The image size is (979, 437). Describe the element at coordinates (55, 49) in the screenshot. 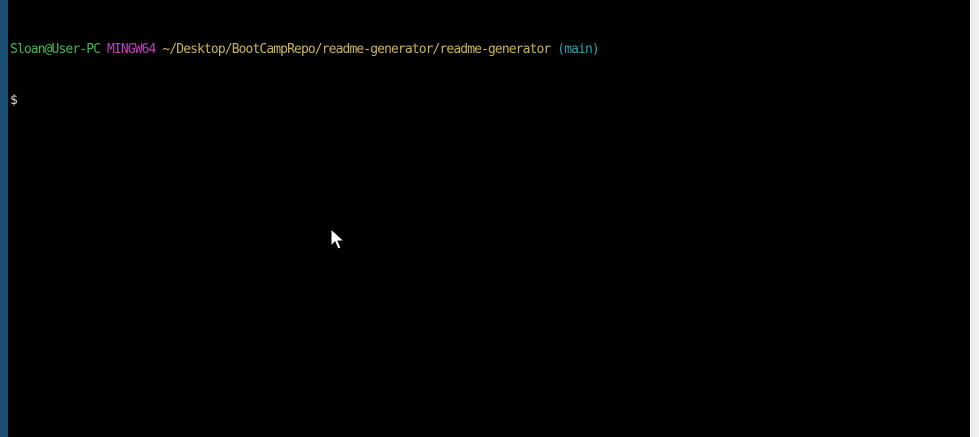

I see `prompt-user-host: Sloan@User-PC` at that location.